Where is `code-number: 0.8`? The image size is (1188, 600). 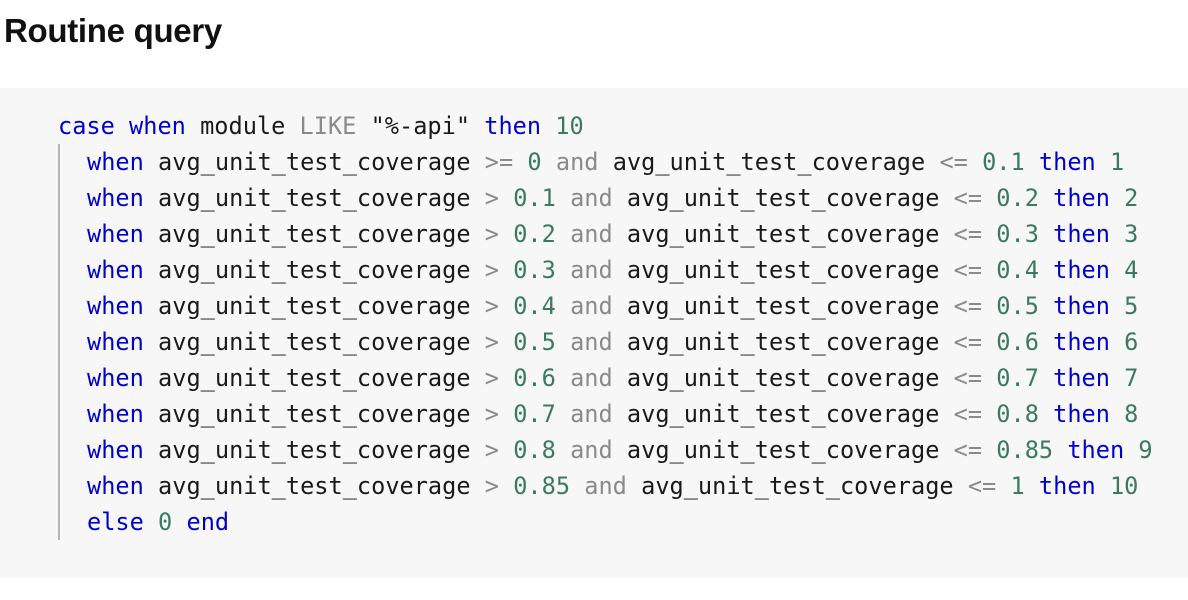
code-number: 0.8 is located at coordinates (534, 450).